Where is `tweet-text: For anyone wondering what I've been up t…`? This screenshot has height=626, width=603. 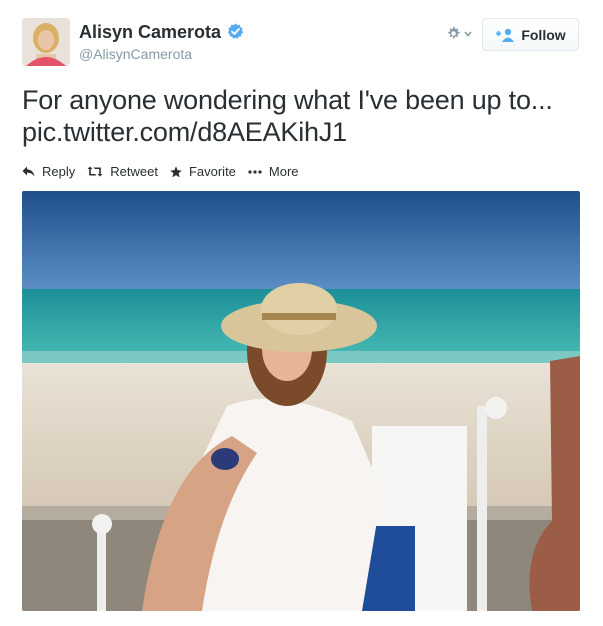
tweet-text: For anyone wondering what I've been up t… is located at coordinates (307, 116).